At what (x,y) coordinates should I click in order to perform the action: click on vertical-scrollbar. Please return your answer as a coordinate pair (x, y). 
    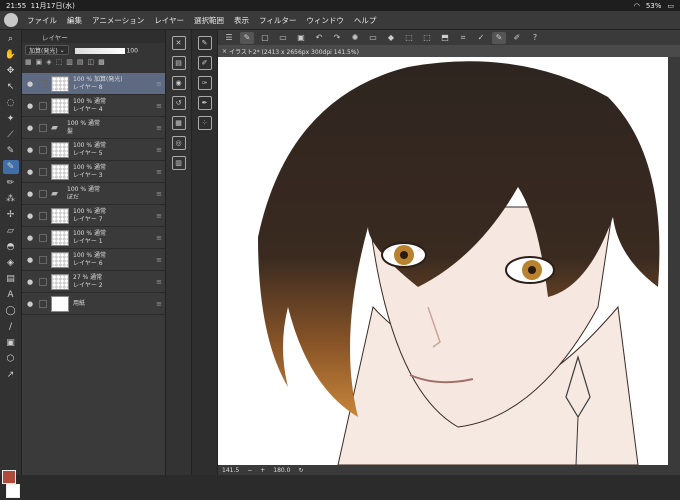
    Looking at the image, I should click on (674, 261).